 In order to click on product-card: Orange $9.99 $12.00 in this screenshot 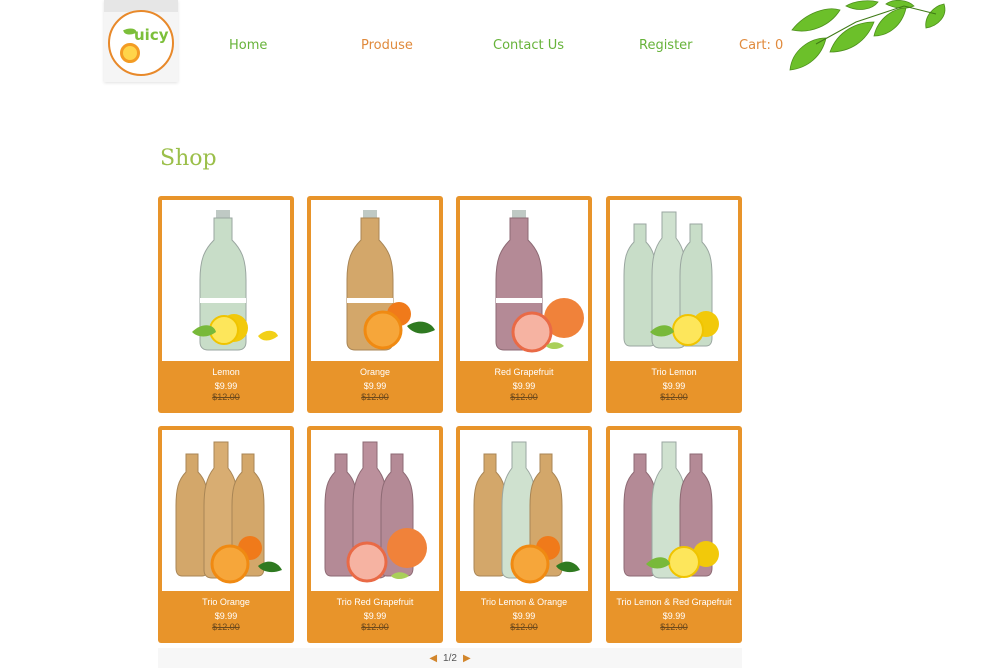, I will do `click(375, 304)`.